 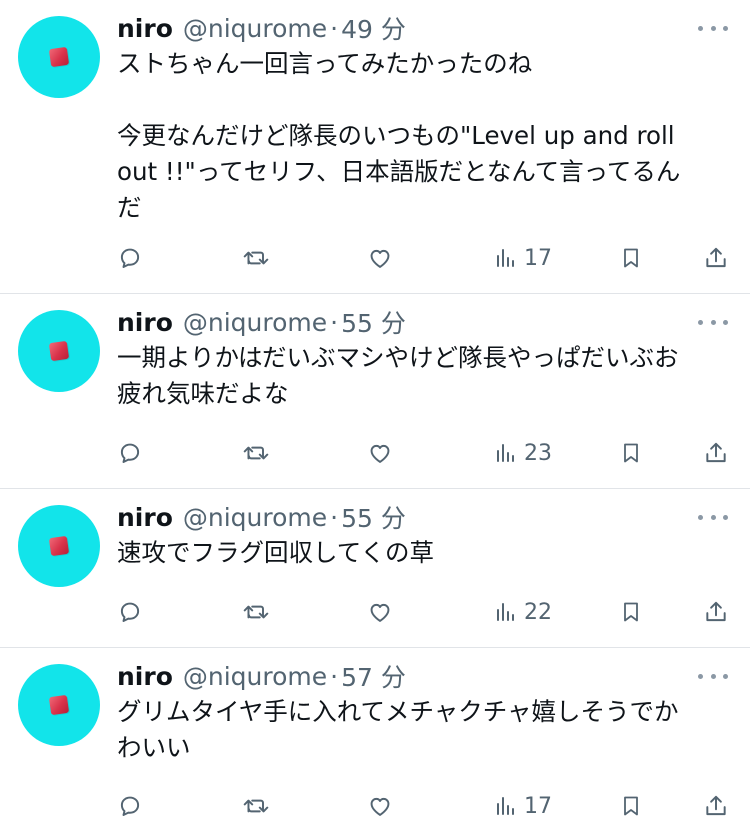 What do you see at coordinates (398, 375) in the screenshot?
I see `tweet-text: 一期よりかはだいぶマシやけど隊長やっぱだいぶお 疲れ気味だよな` at bounding box center [398, 375].